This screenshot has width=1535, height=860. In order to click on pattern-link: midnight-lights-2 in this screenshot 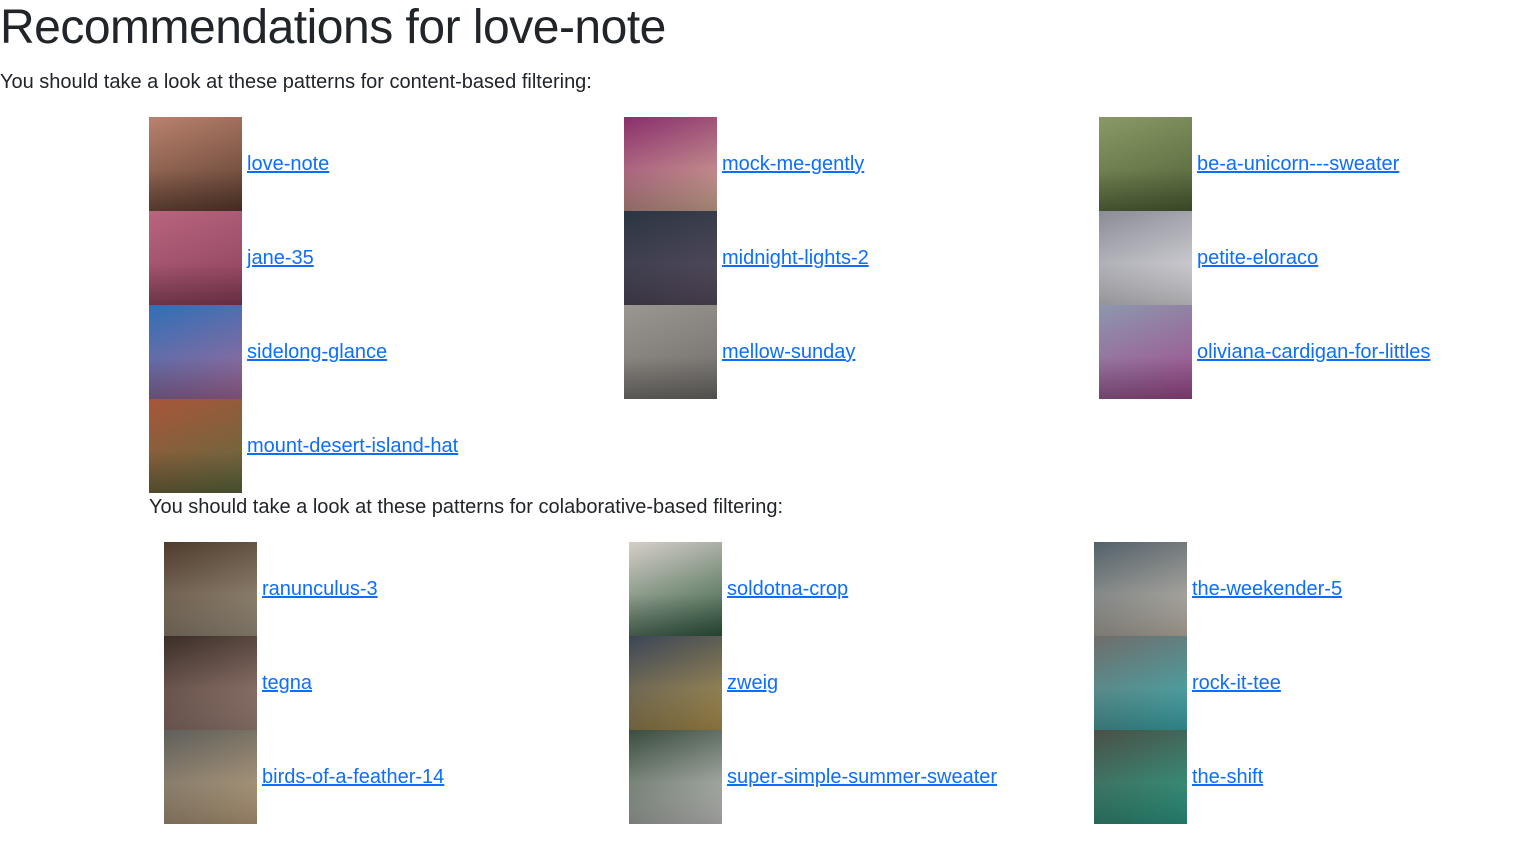, I will do `click(861, 258)`.